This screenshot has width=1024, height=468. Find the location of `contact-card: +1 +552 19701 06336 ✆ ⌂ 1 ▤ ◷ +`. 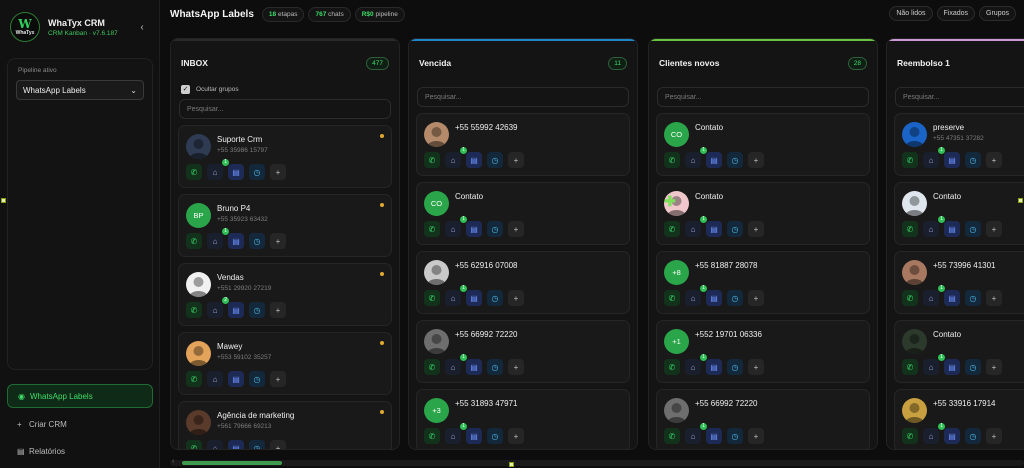

contact-card: +1 +552 19701 06336 ✆ ⌂ 1 ▤ ◷ + is located at coordinates (763, 351).